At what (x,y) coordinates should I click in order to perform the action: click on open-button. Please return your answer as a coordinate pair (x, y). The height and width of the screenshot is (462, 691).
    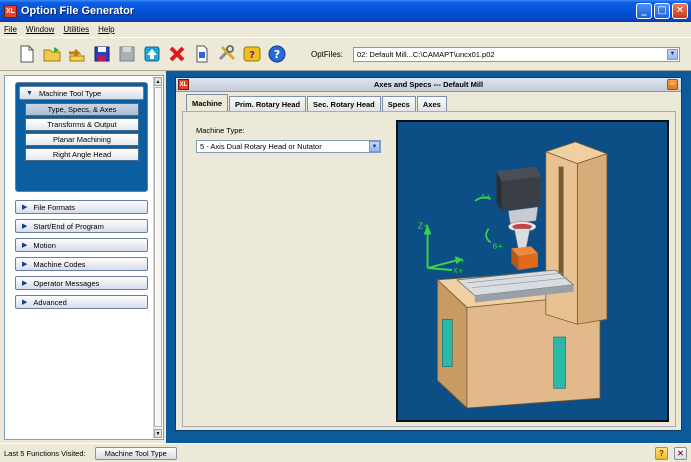
    Looking at the image, I should click on (52, 54).